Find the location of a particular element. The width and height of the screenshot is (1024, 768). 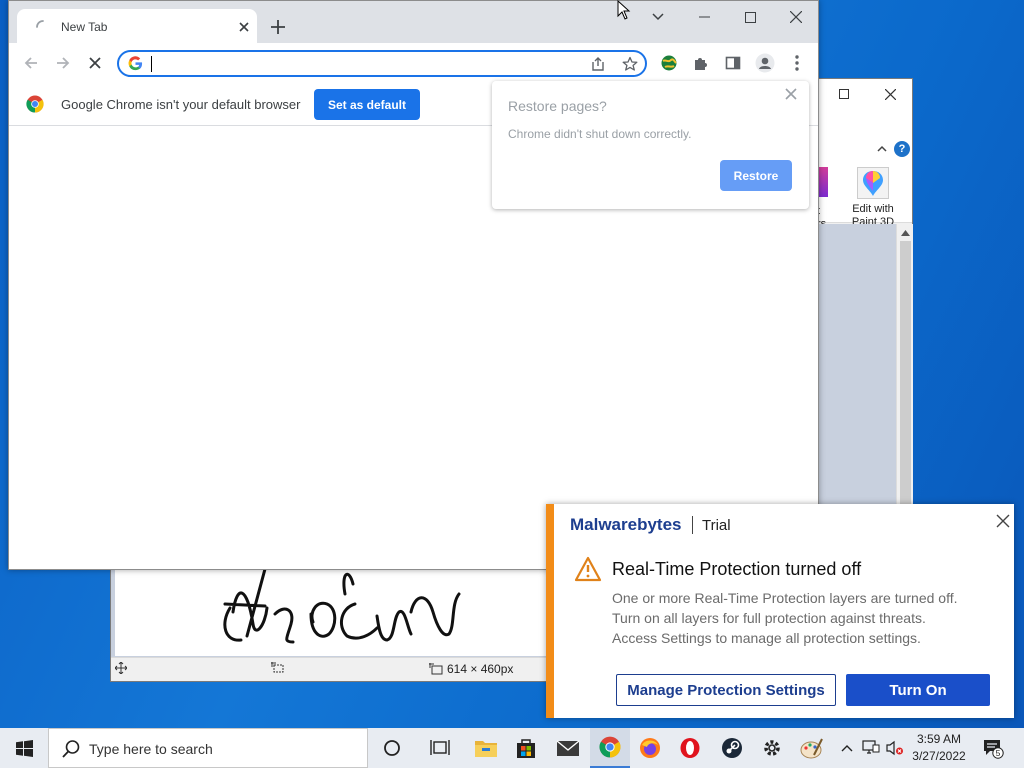

tab-search-button is located at coordinates (658, 17).